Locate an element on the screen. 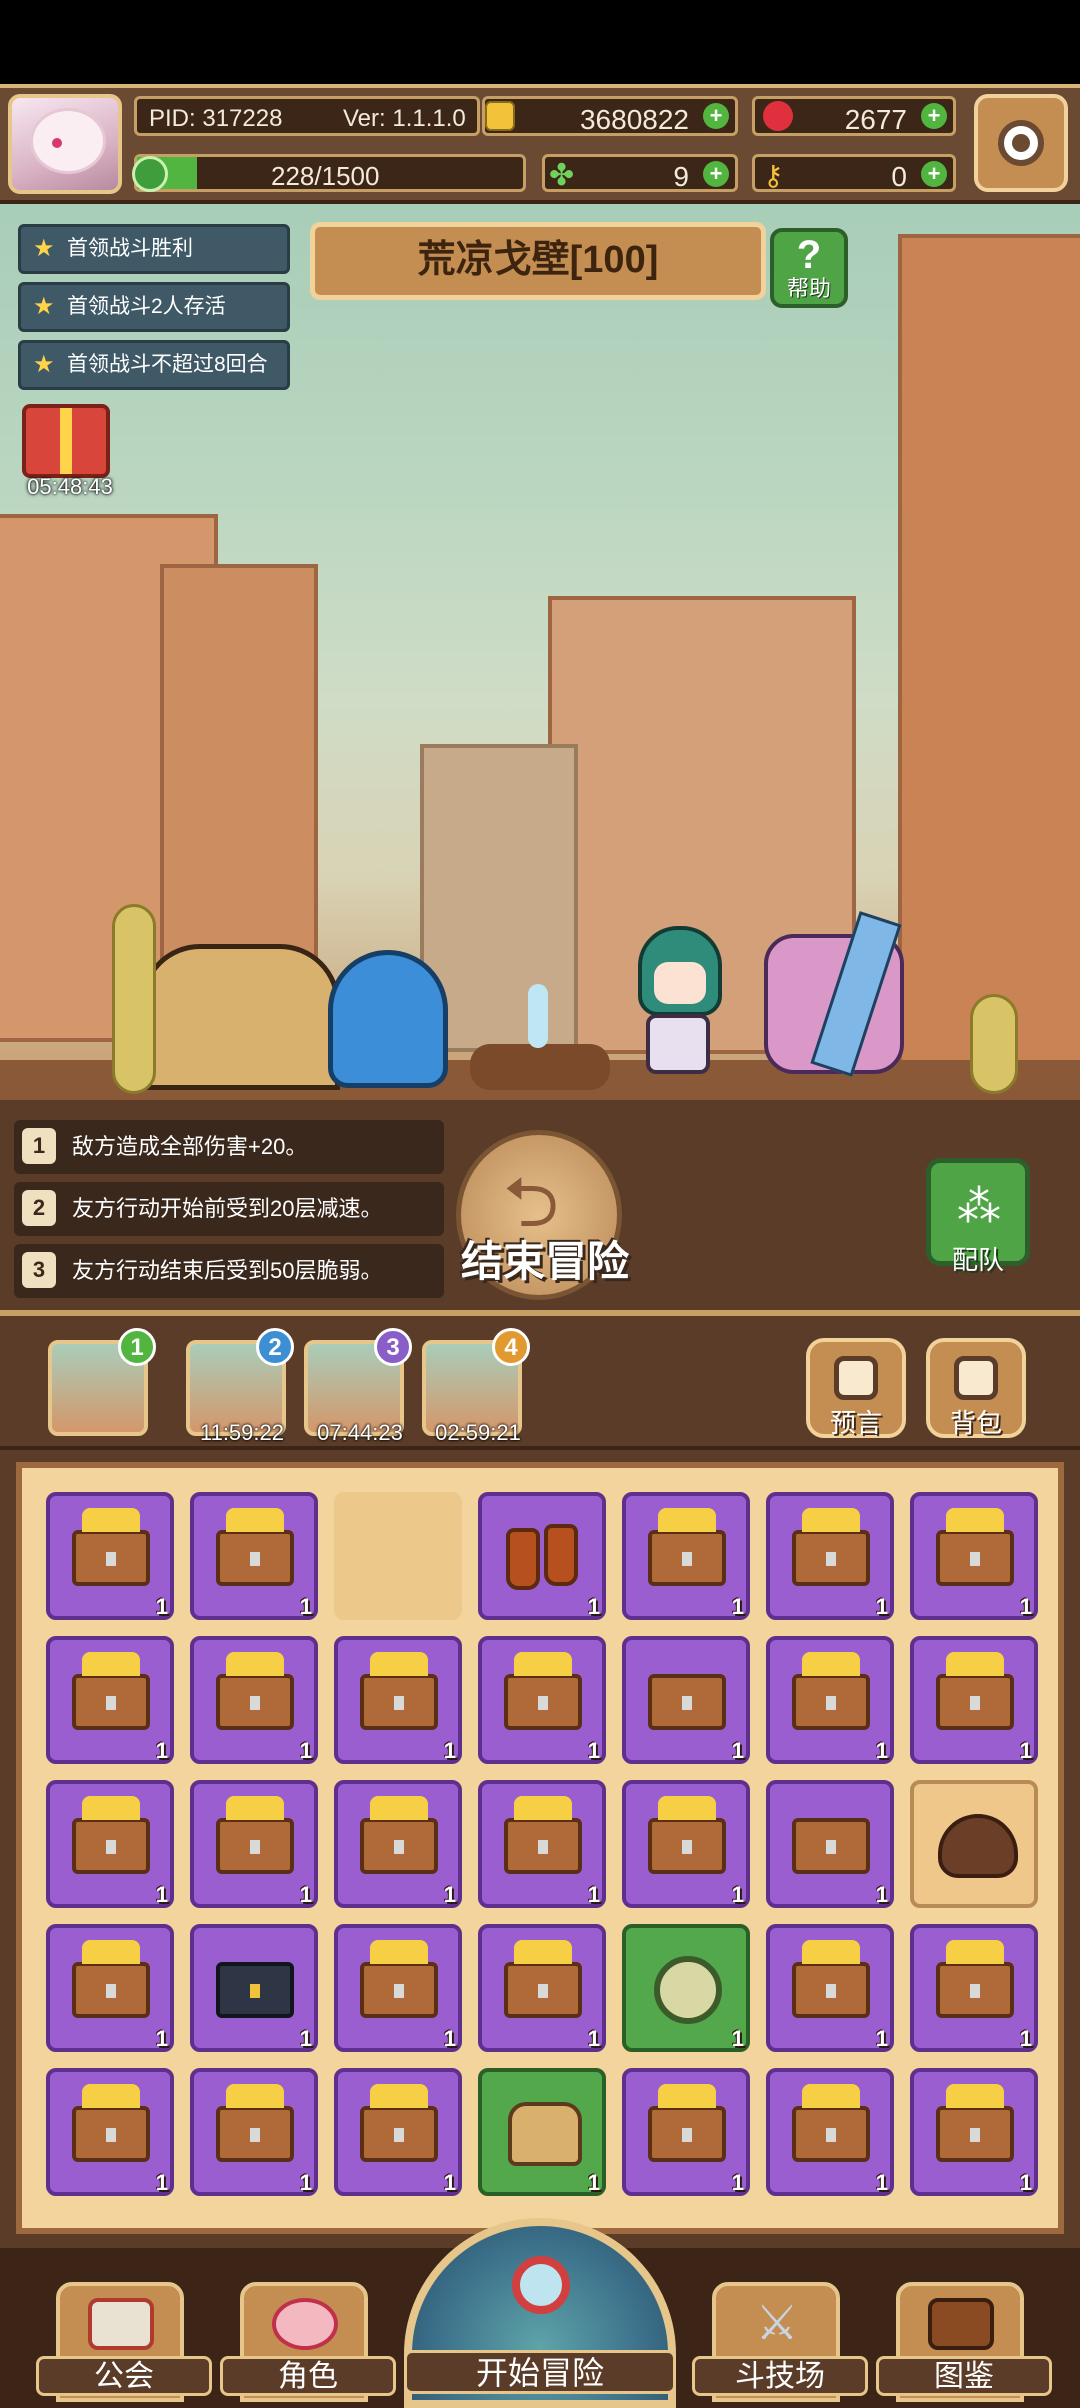 Image resolution: width=1080 pixels, height=2408 pixels. dark-chest-icon is located at coordinates (255, 1990).